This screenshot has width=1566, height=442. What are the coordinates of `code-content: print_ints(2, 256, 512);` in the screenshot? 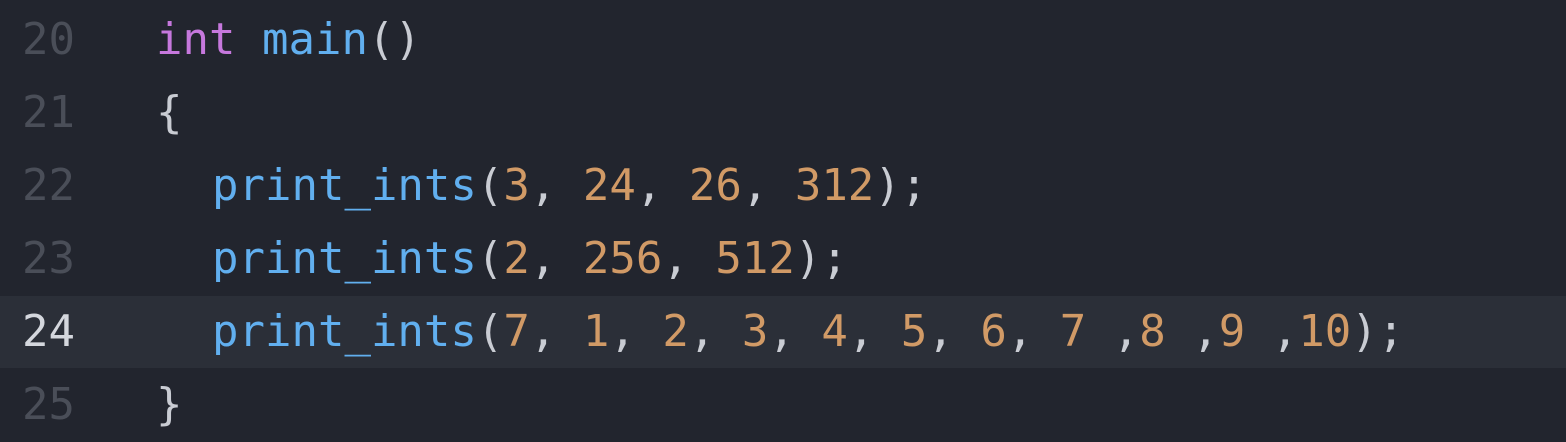 It's located at (502, 259).